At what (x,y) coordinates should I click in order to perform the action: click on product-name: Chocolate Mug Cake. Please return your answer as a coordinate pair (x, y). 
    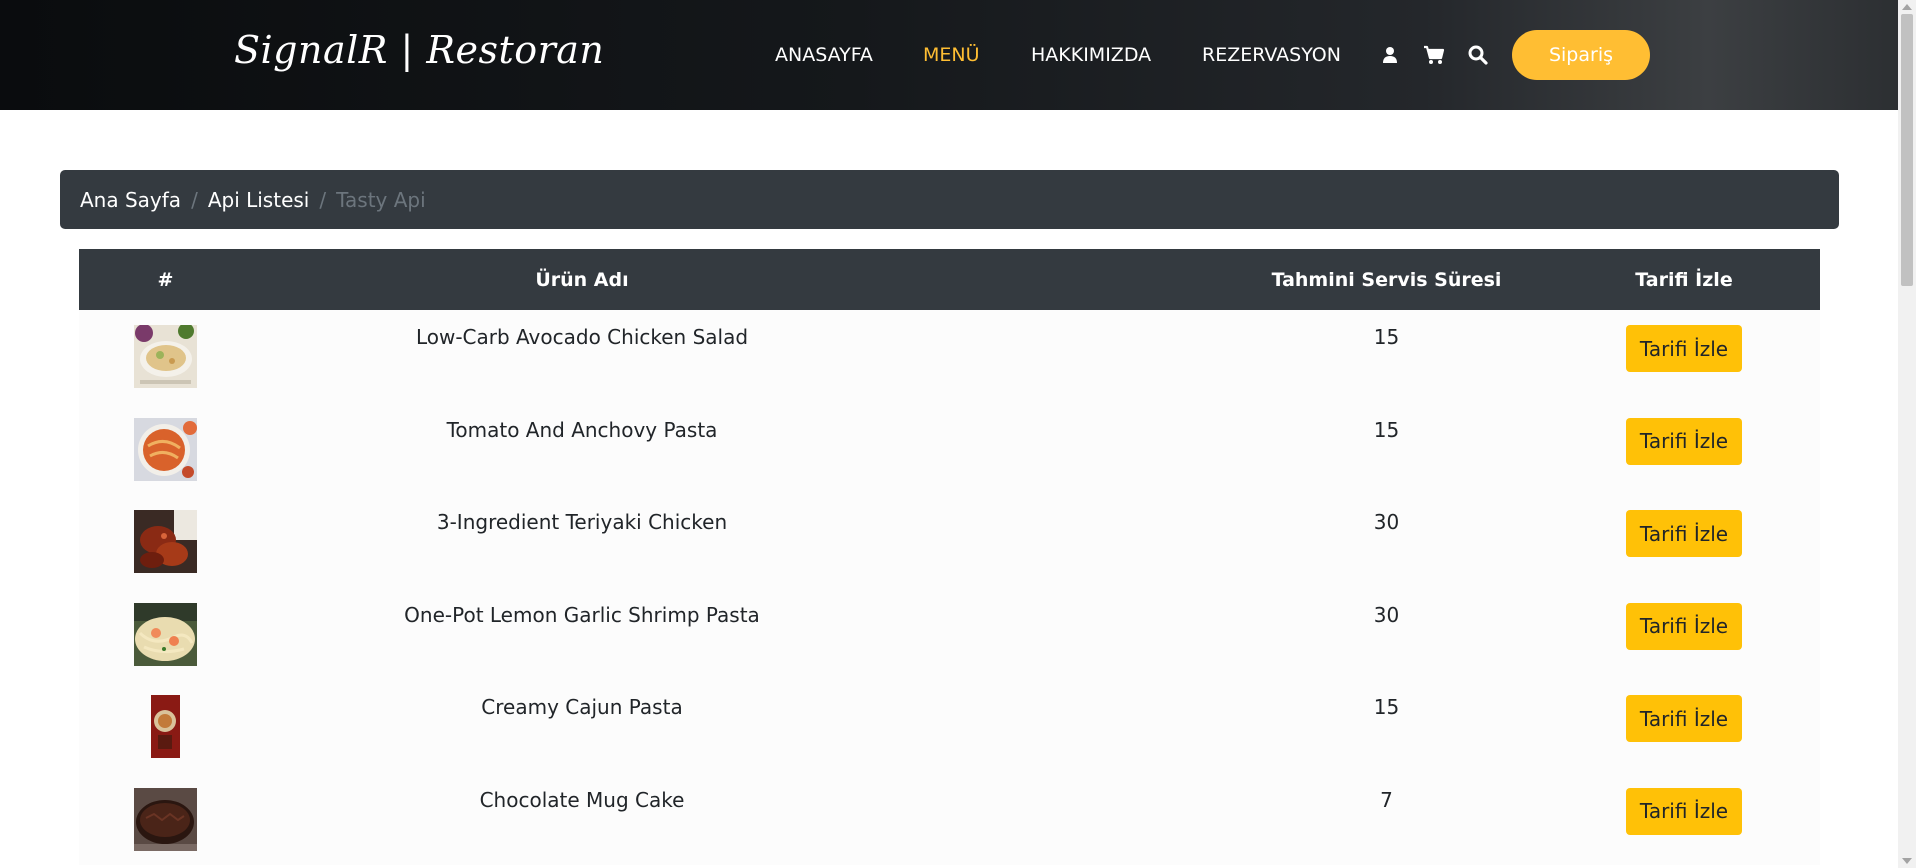
    Looking at the image, I should click on (582, 799).